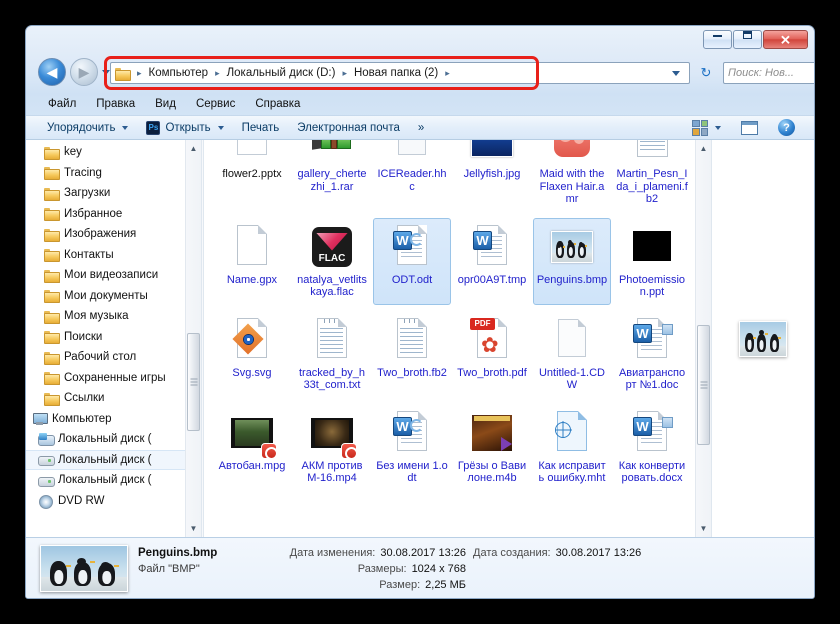 The height and width of the screenshot is (624, 840). What do you see at coordinates (179, 73) in the screenshot?
I see `breadcrumb-item-computer: Компьютер` at bounding box center [179, 73].